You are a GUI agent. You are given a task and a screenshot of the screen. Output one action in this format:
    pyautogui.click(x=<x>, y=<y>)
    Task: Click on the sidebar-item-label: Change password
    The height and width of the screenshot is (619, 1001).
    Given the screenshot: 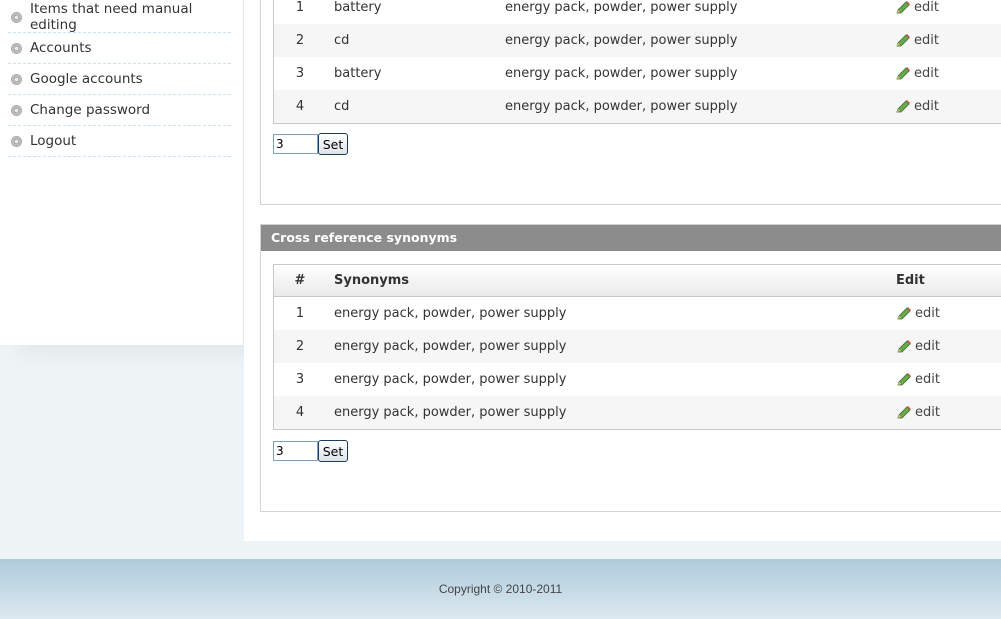 What is the action you would take?
    pyautogui.click(x=90, y=110)
    